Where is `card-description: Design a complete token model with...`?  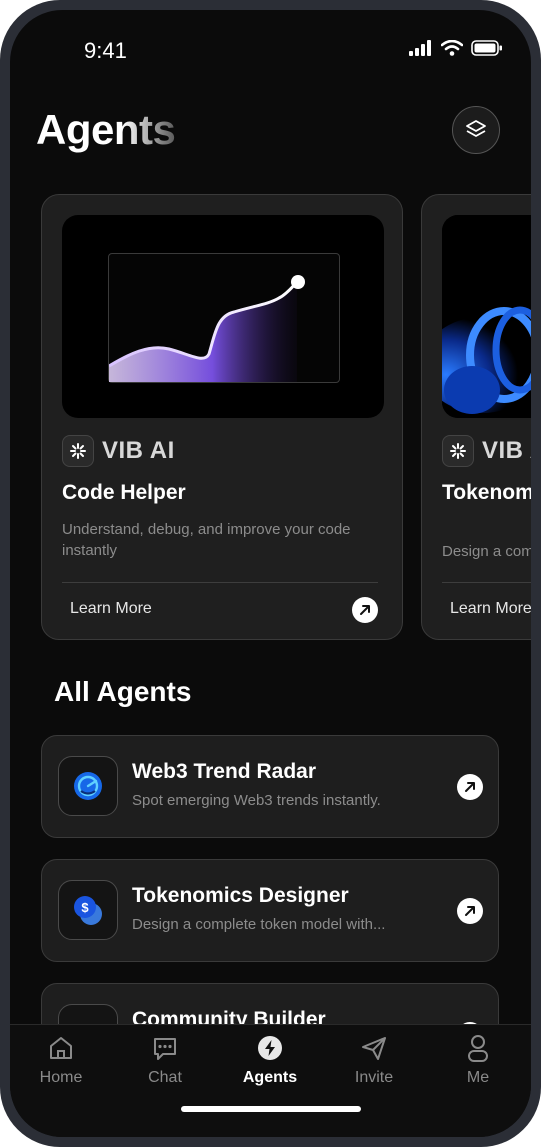 card-description: Design a complete token model with... is located at coordinates (486, 551).